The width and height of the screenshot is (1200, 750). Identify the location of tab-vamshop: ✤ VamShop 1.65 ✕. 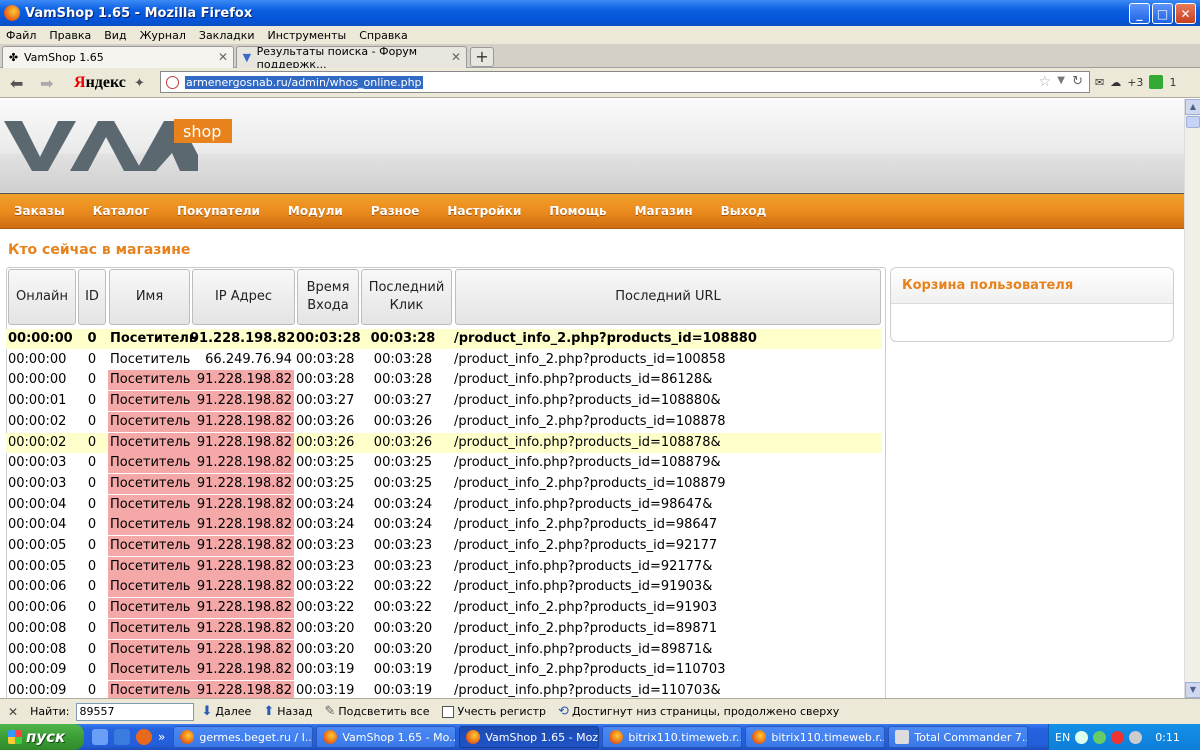
(118, 57).